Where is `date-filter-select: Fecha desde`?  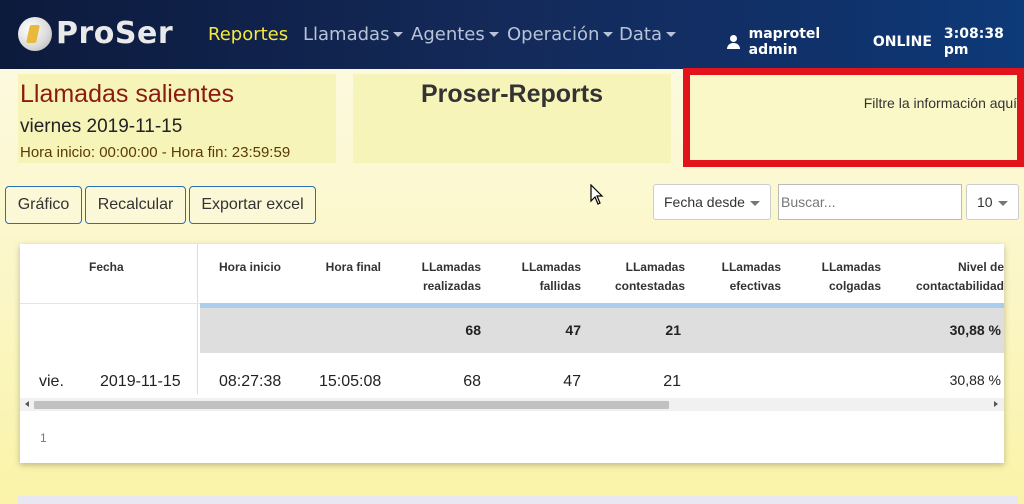 date-filter-select: Fecha desde is located at coordinates (712, 202).